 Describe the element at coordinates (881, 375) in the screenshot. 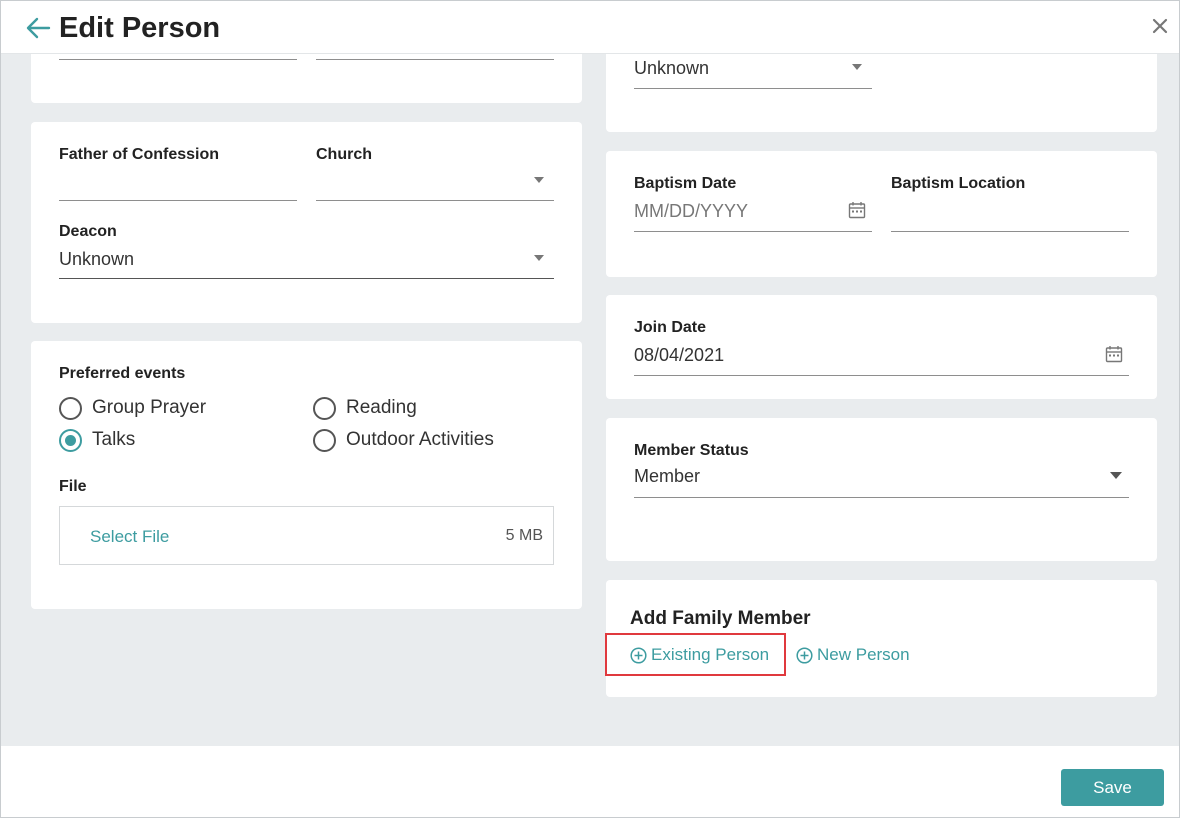

I see `join-date-underline` at that location.